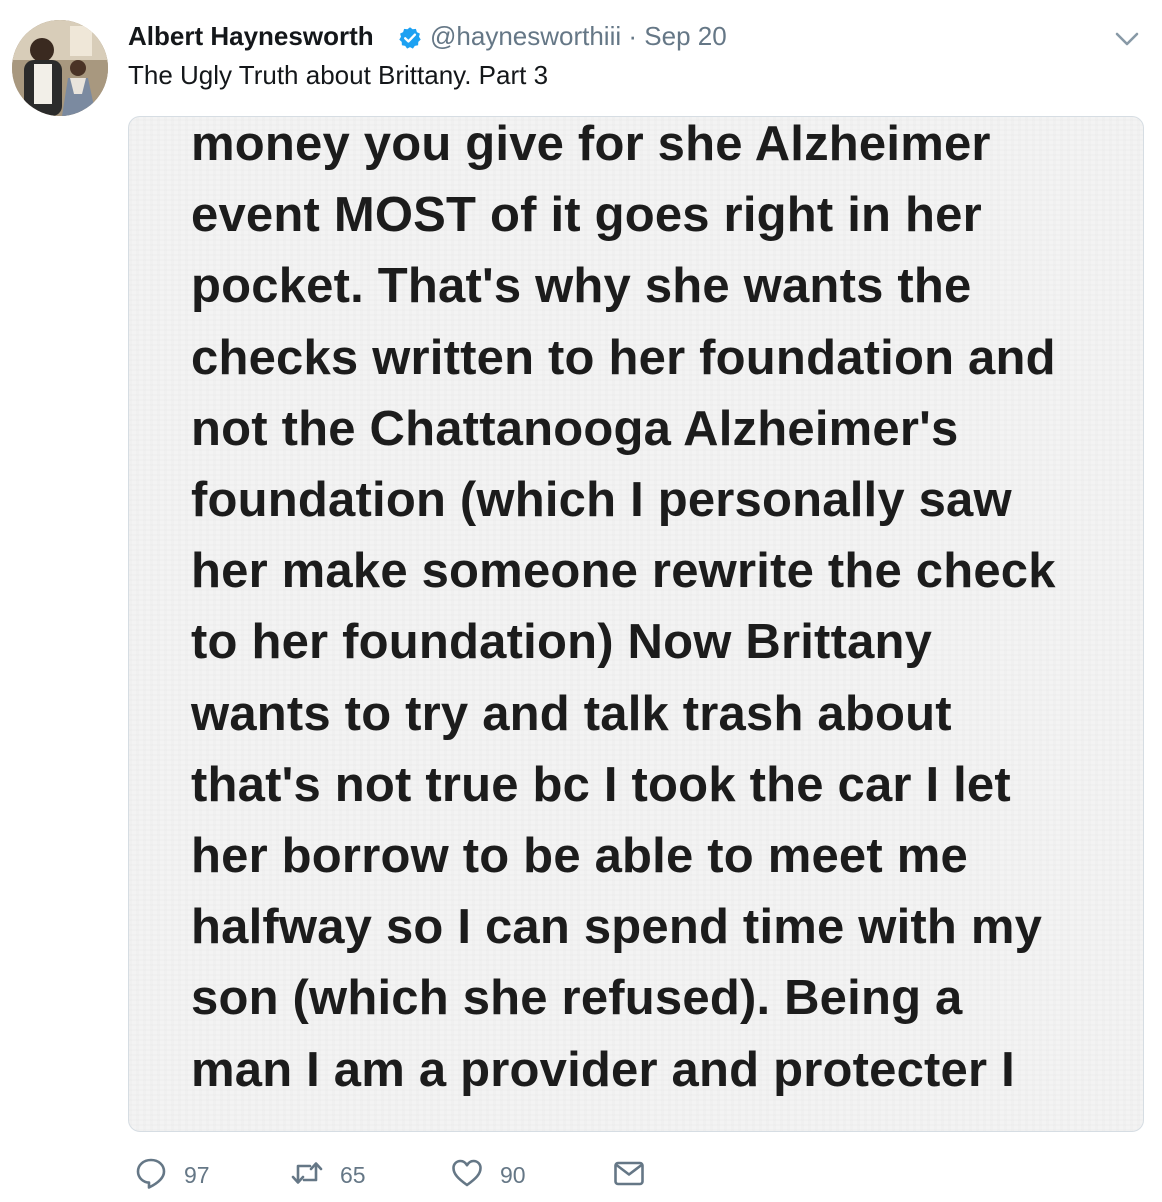 This screenshot has height=1202, width=1162. Describe the element at coordinates (353, 1174) in the screenshot. I see `retweet-count: 65` at that location.